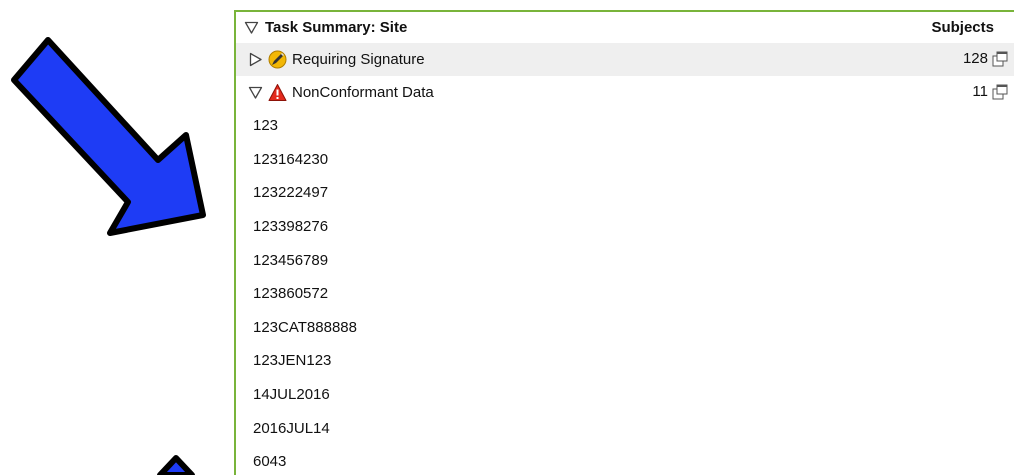 The image size is (1014, 475). What do you see at coordinates (336, 27) in the screenshot?
I see `panel-title: Task Summary: Site` at bounding box center [336, 27].